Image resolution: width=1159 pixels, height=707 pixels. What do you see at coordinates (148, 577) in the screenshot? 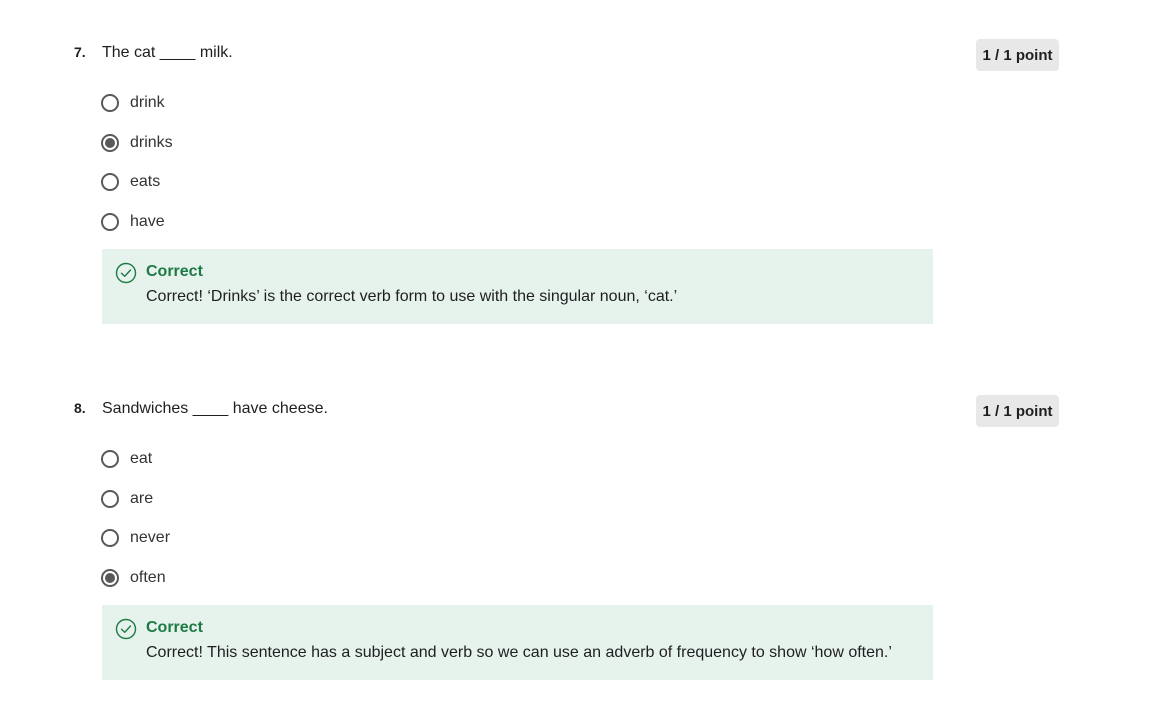
I see `option-label: often` at bounding box center [148, 577].